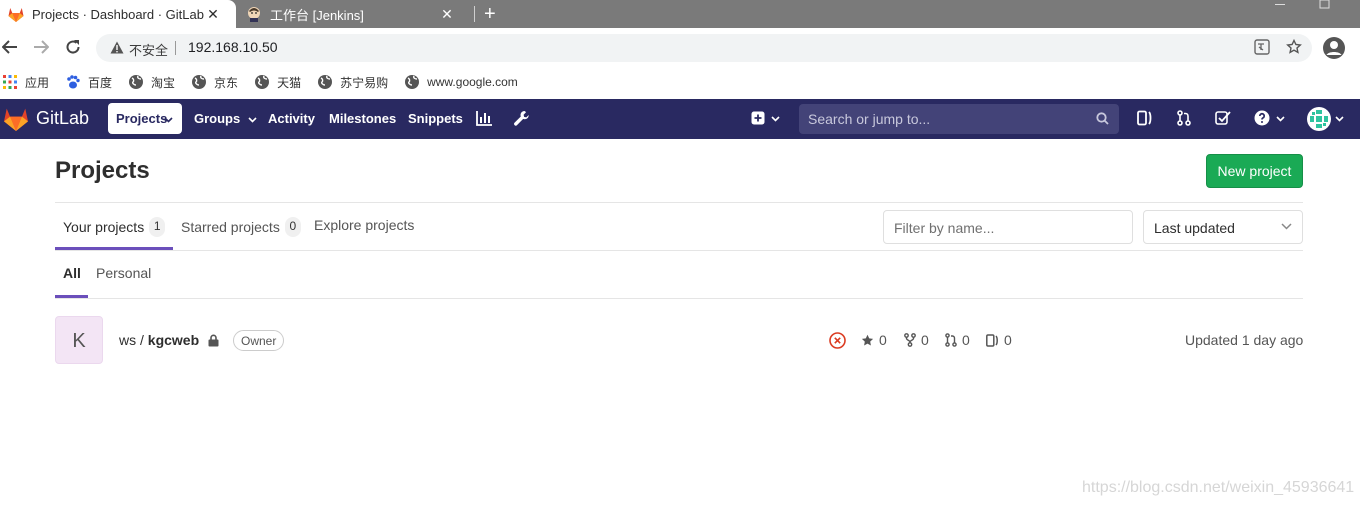  I want to click on minimize-maximize-icon, so click(1310, 5).